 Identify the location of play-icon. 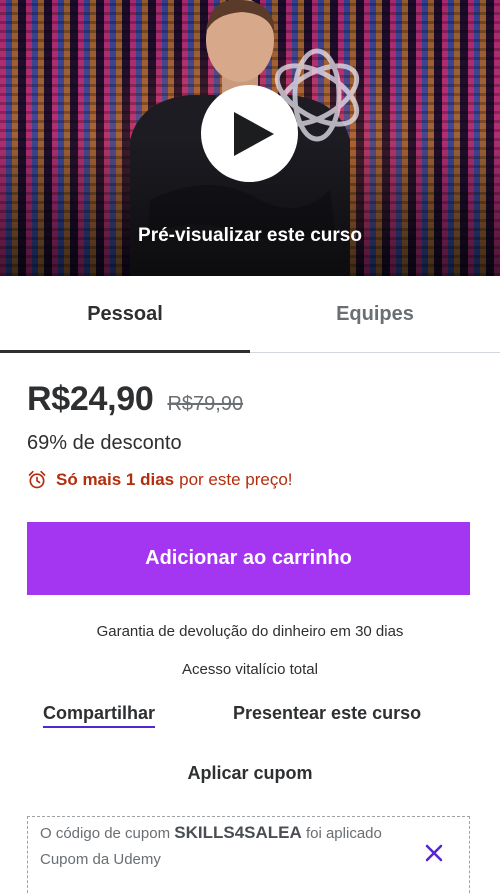
(253, 133).